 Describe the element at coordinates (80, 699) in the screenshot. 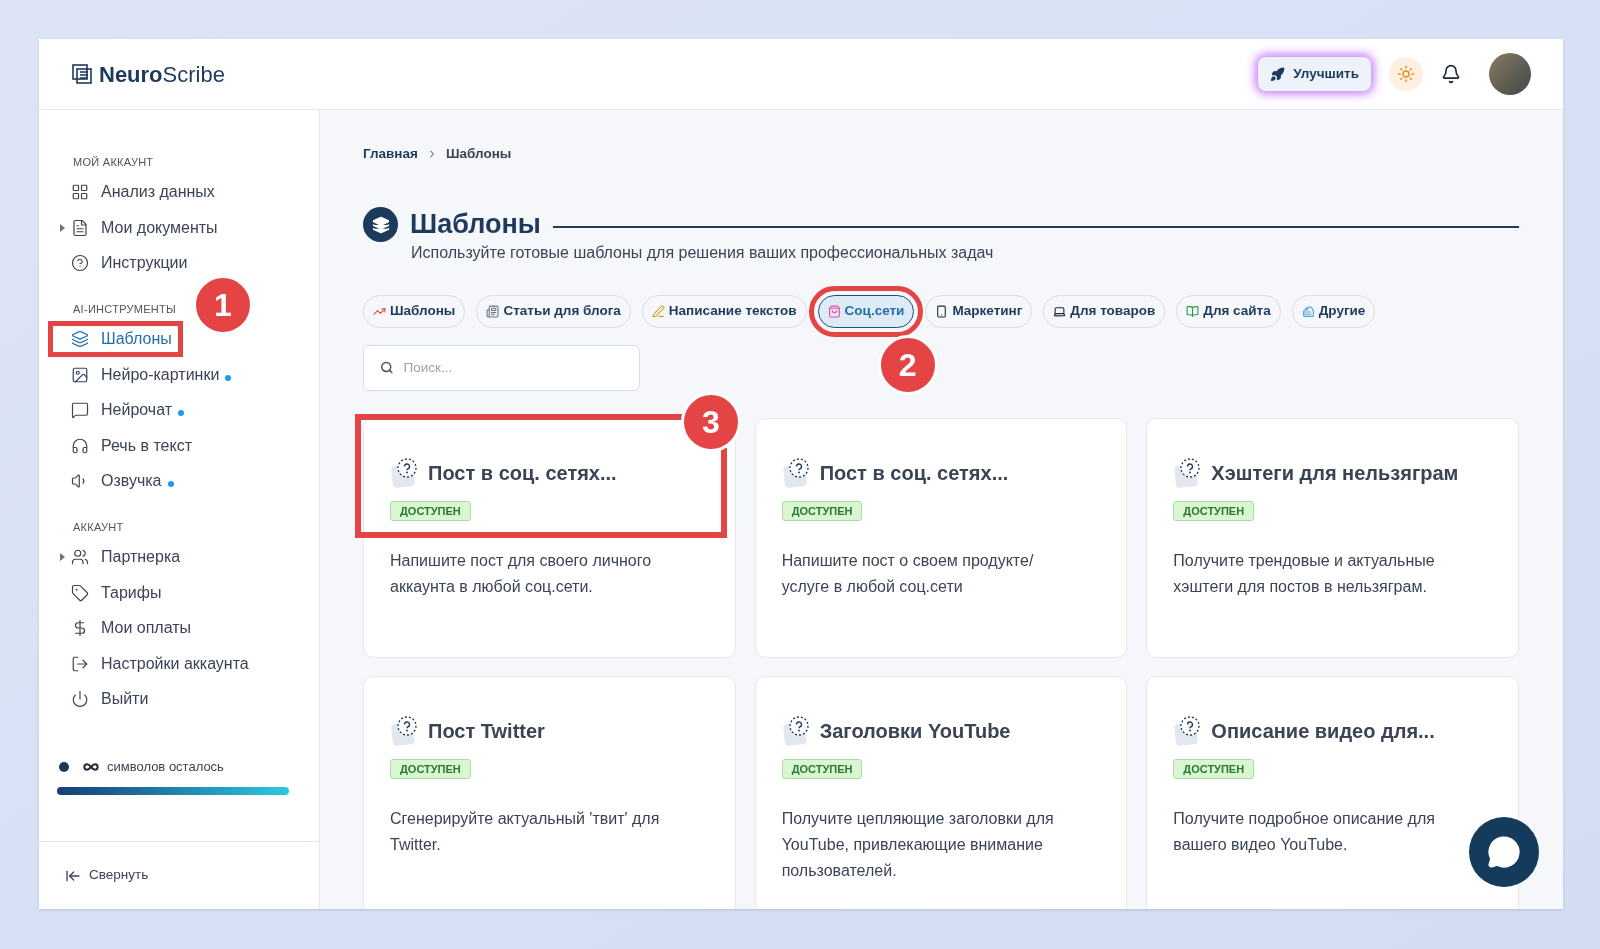

I see `power-icon` at that location.